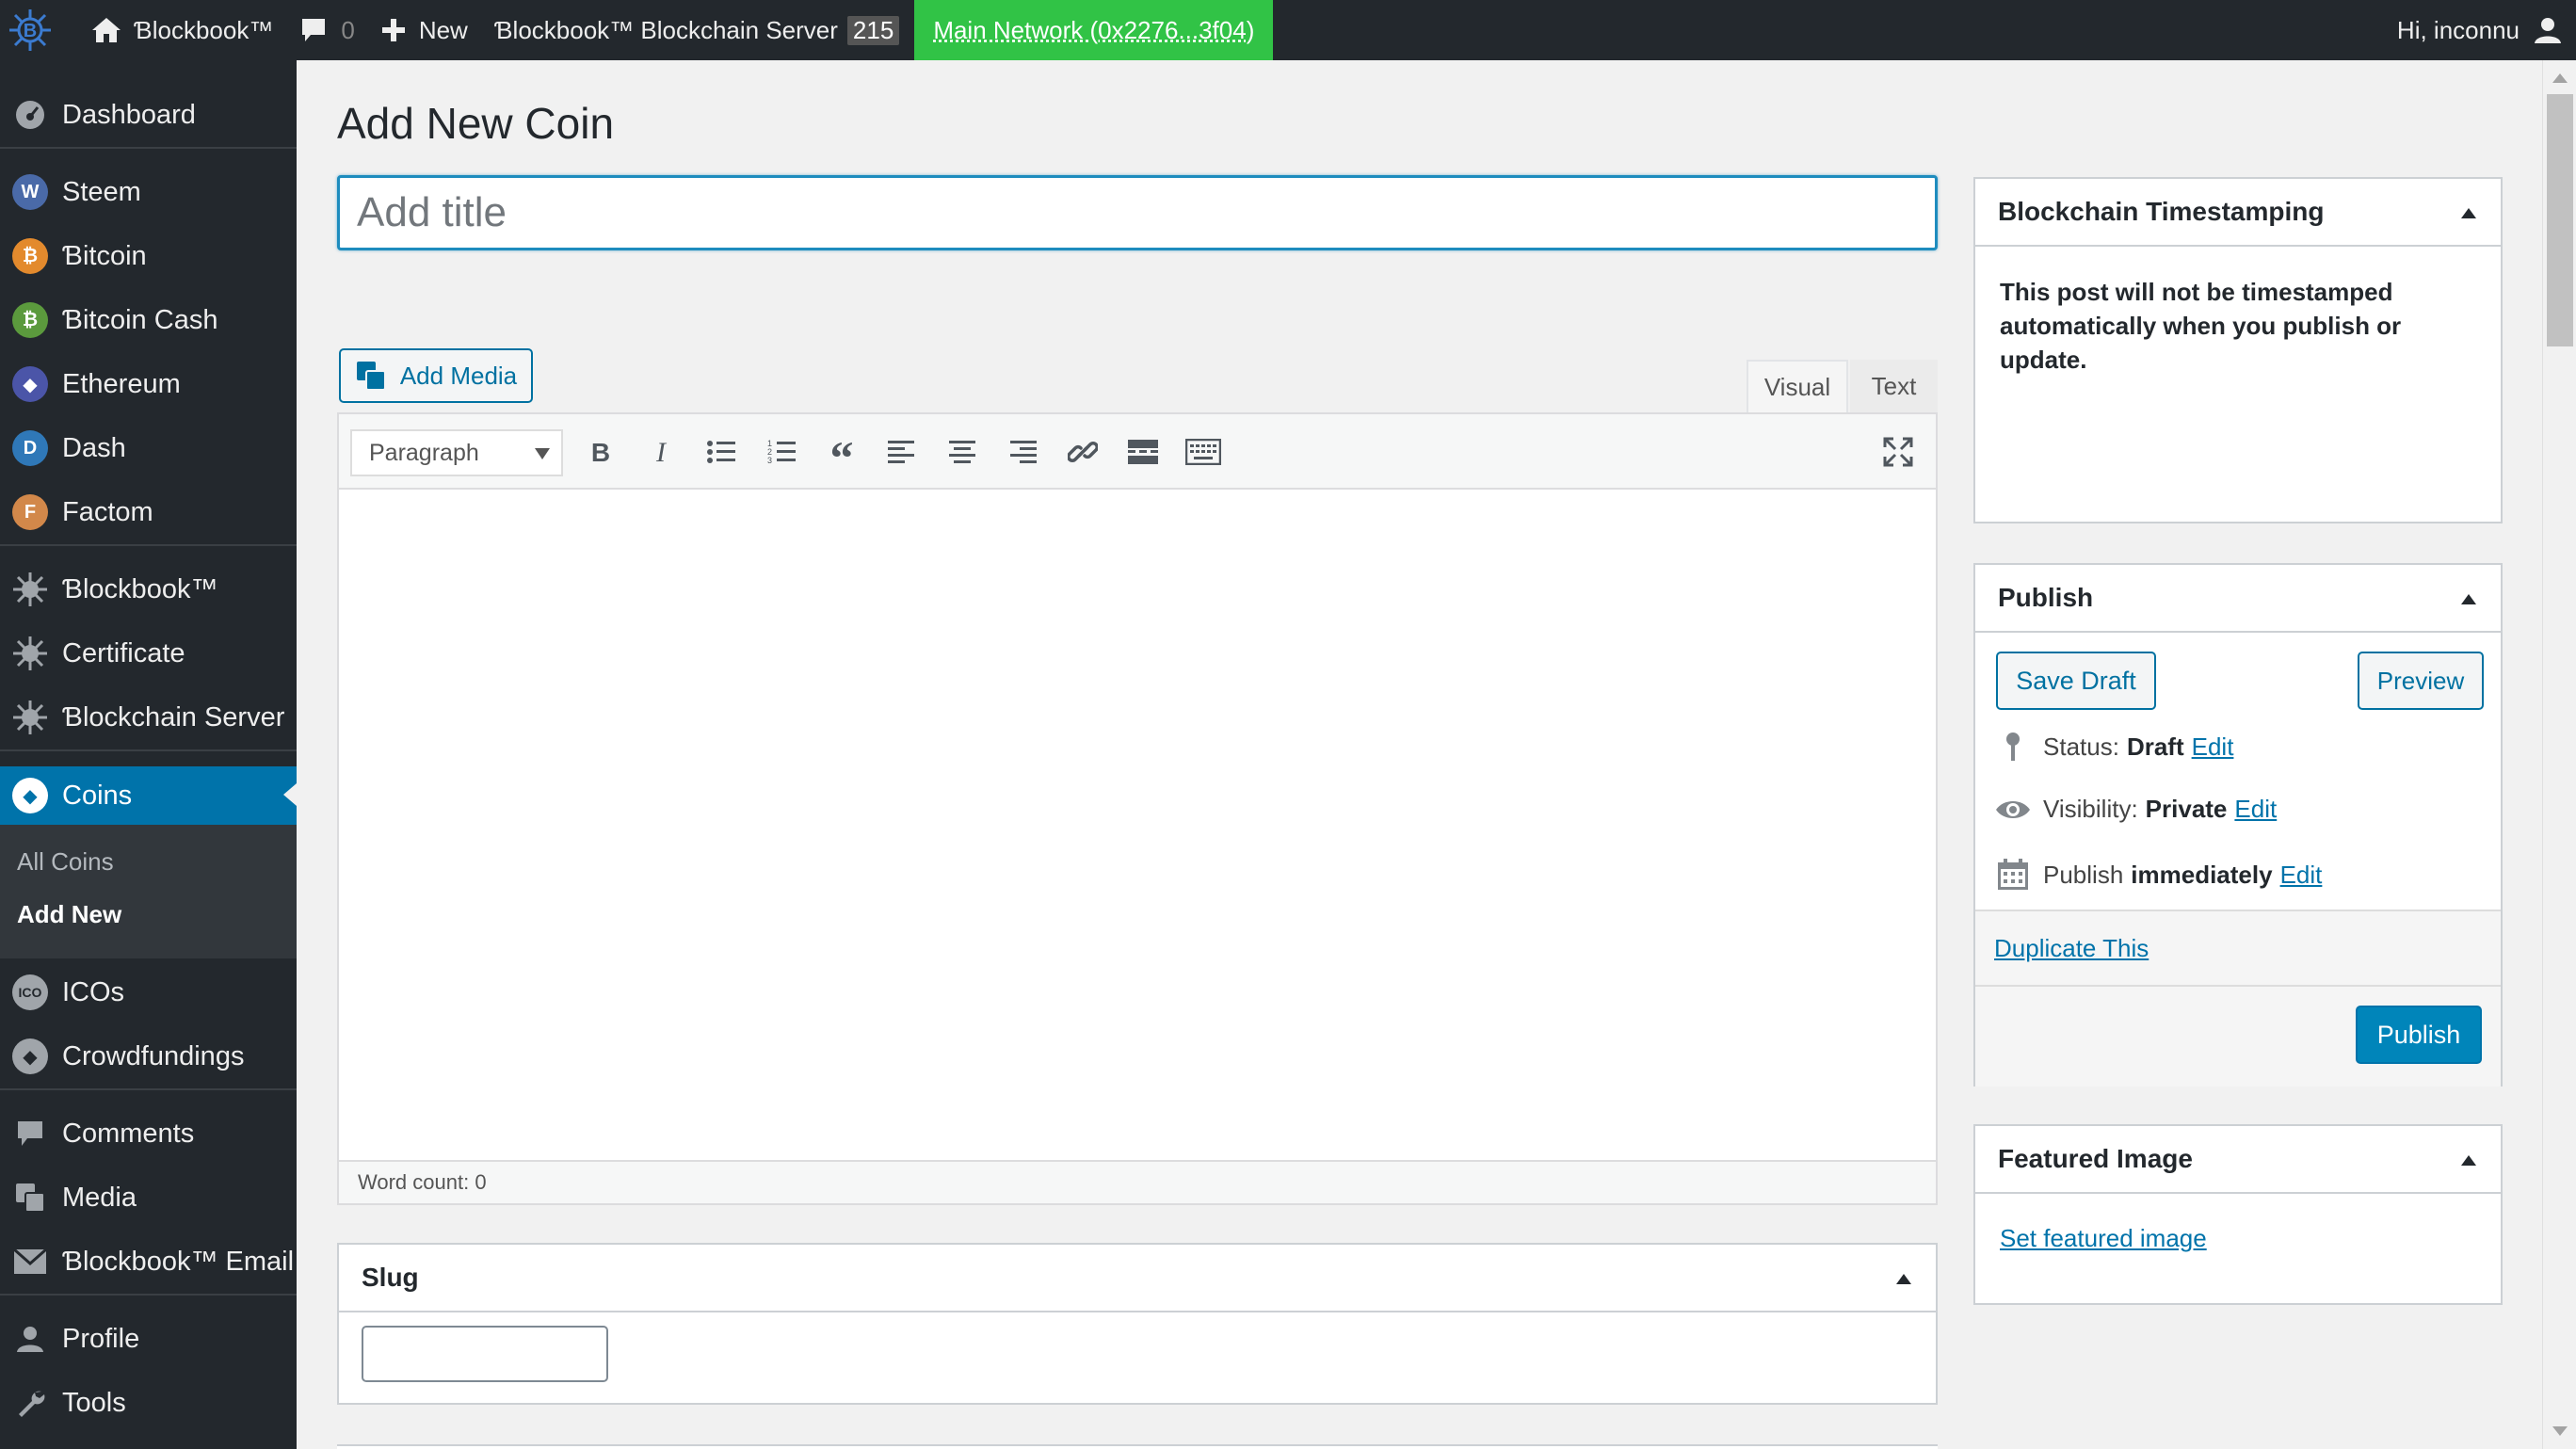 The image size is (2576, 1449). What do you see at coordinates (148, 717) in the screenshot?
I see `sidebar-item-blockchain-server: Ɓlockchain Server` at bounding box center [148, 717].